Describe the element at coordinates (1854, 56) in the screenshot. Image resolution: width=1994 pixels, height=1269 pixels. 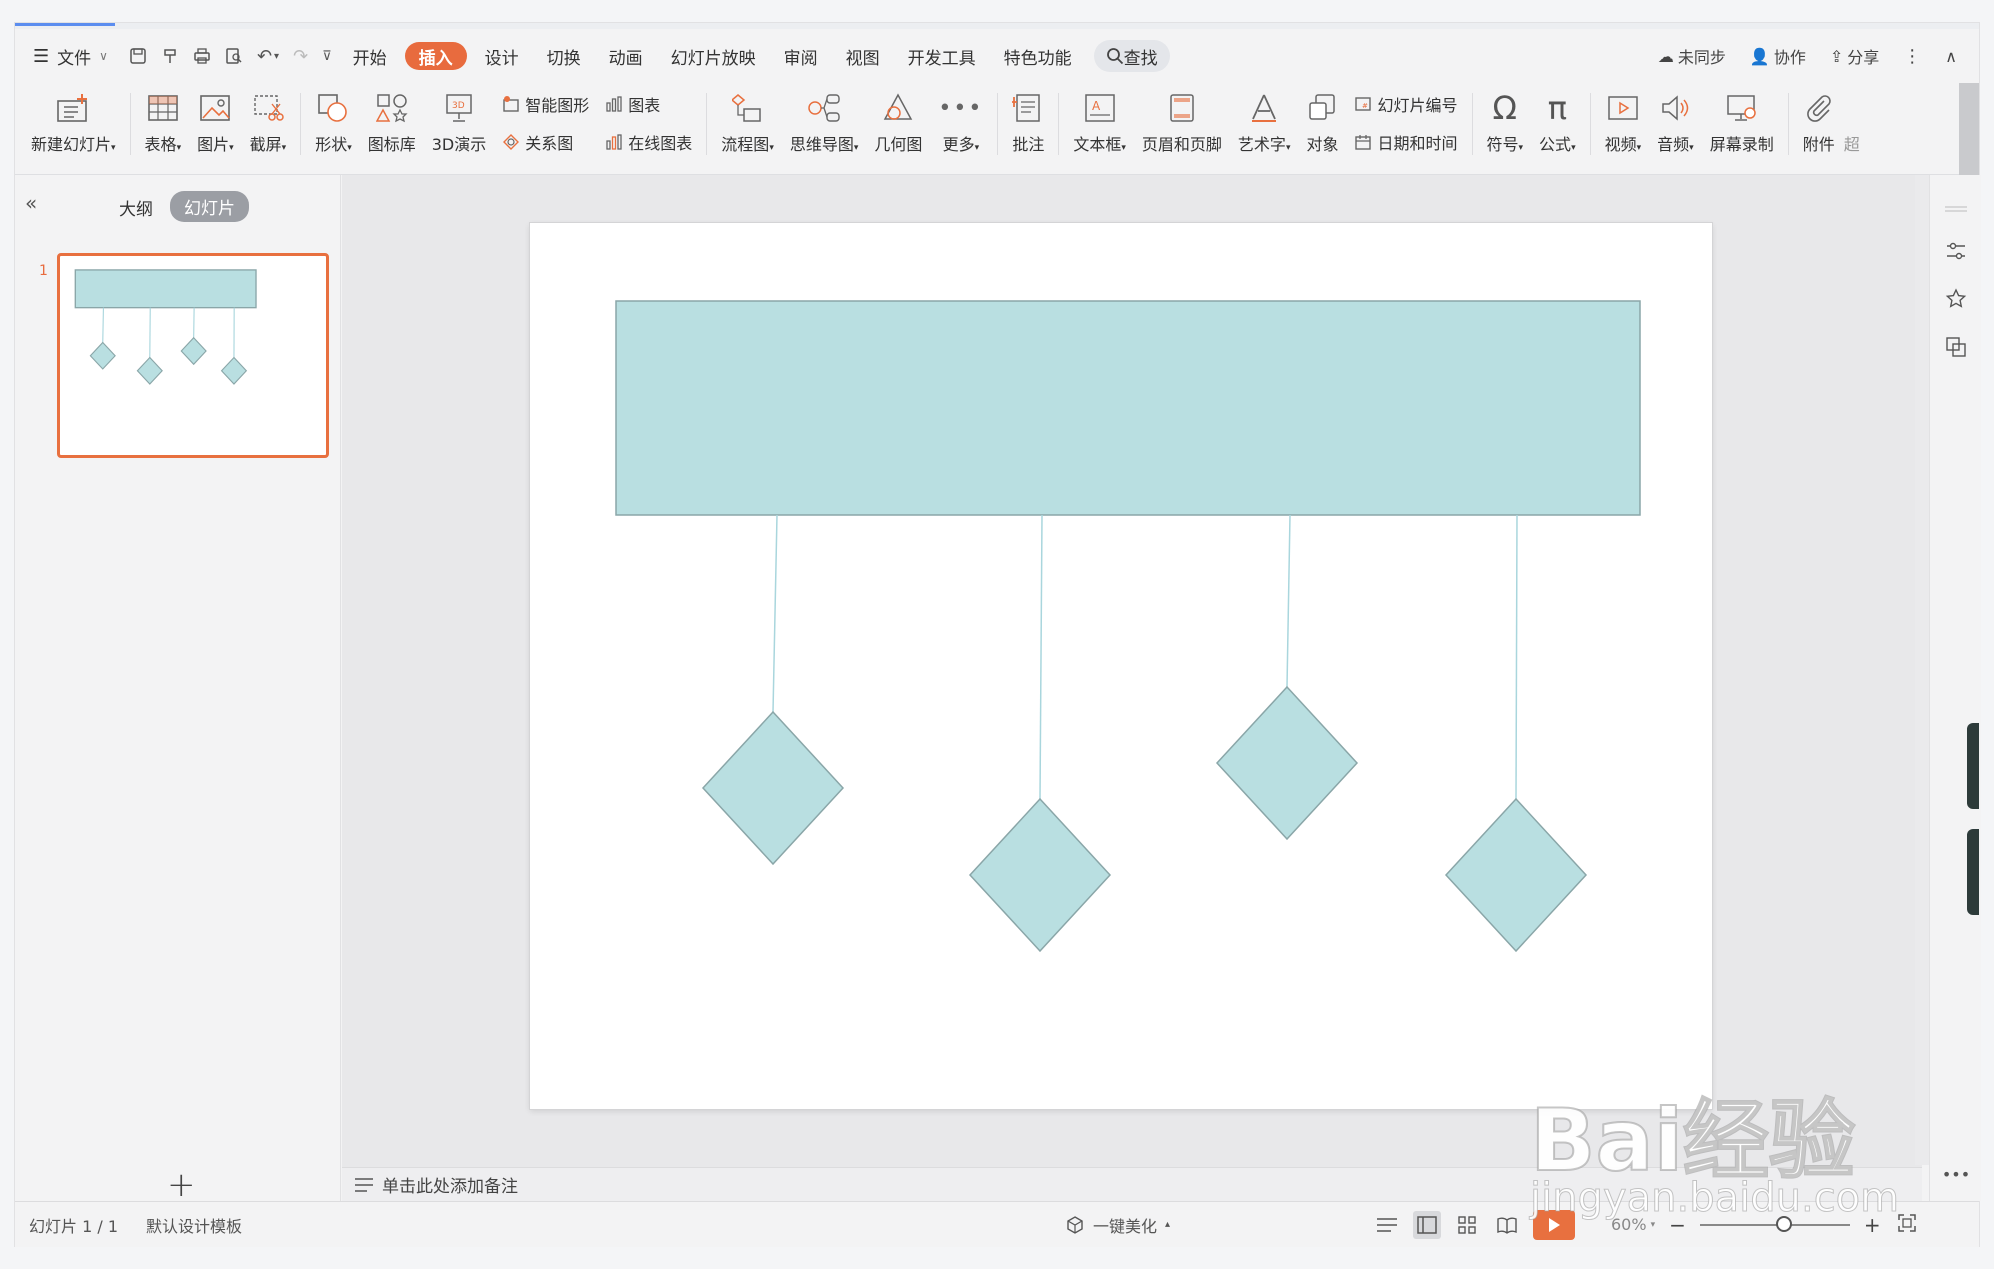
I see `share-button: ⇪ 分享` at that location.